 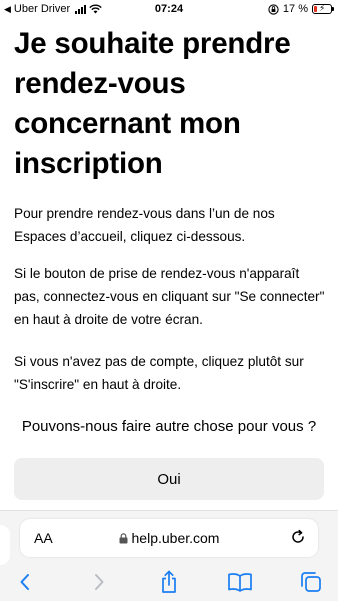 I want to click on bookmarks-icon, so click(x=240, y=582).